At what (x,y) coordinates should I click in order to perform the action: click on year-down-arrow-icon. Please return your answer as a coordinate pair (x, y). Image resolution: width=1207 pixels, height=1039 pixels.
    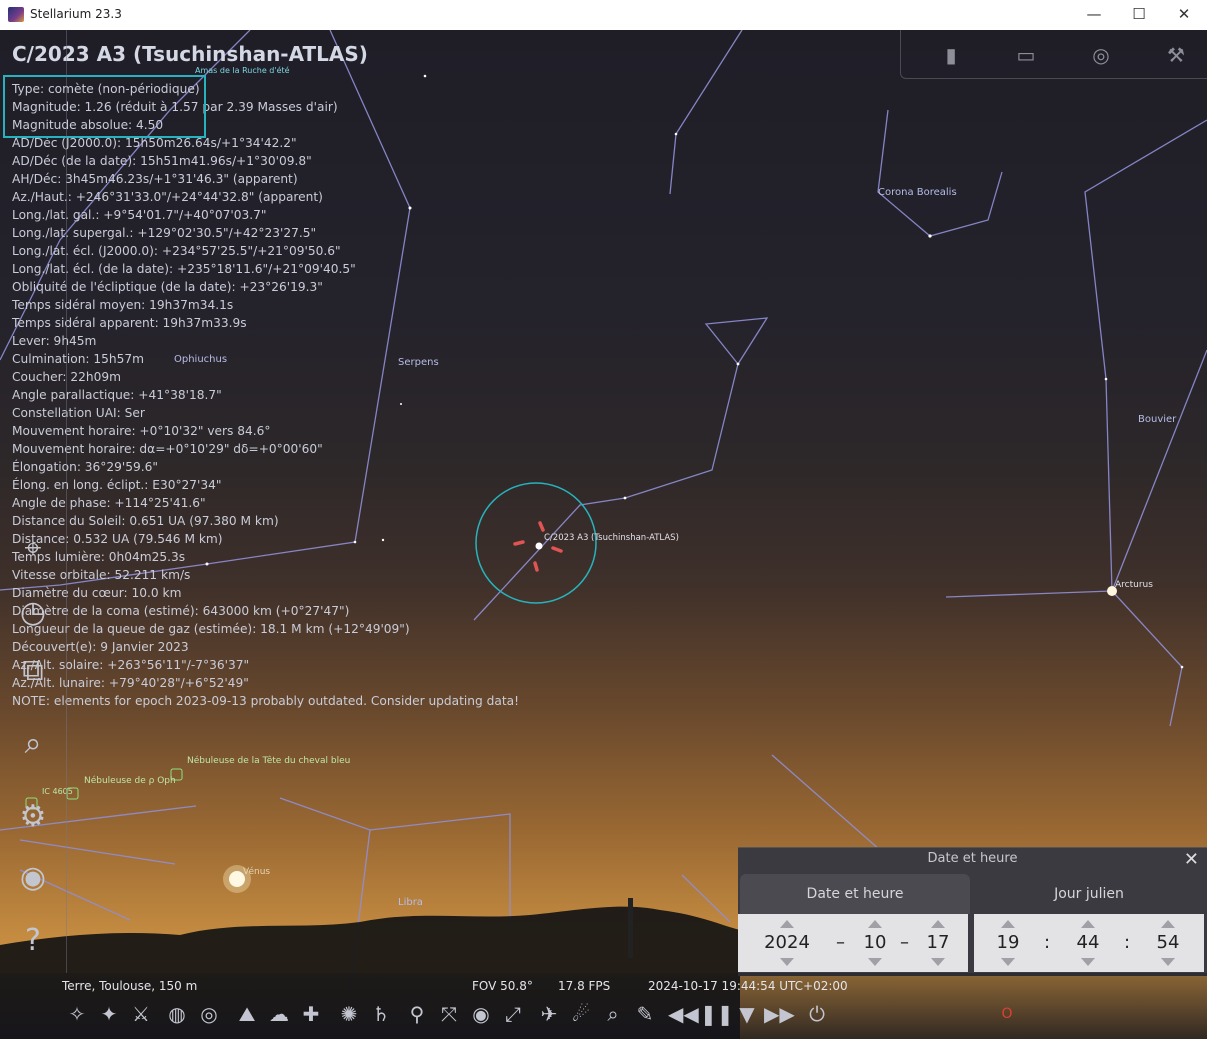
    Looking at the image, I should click on (787, 962).